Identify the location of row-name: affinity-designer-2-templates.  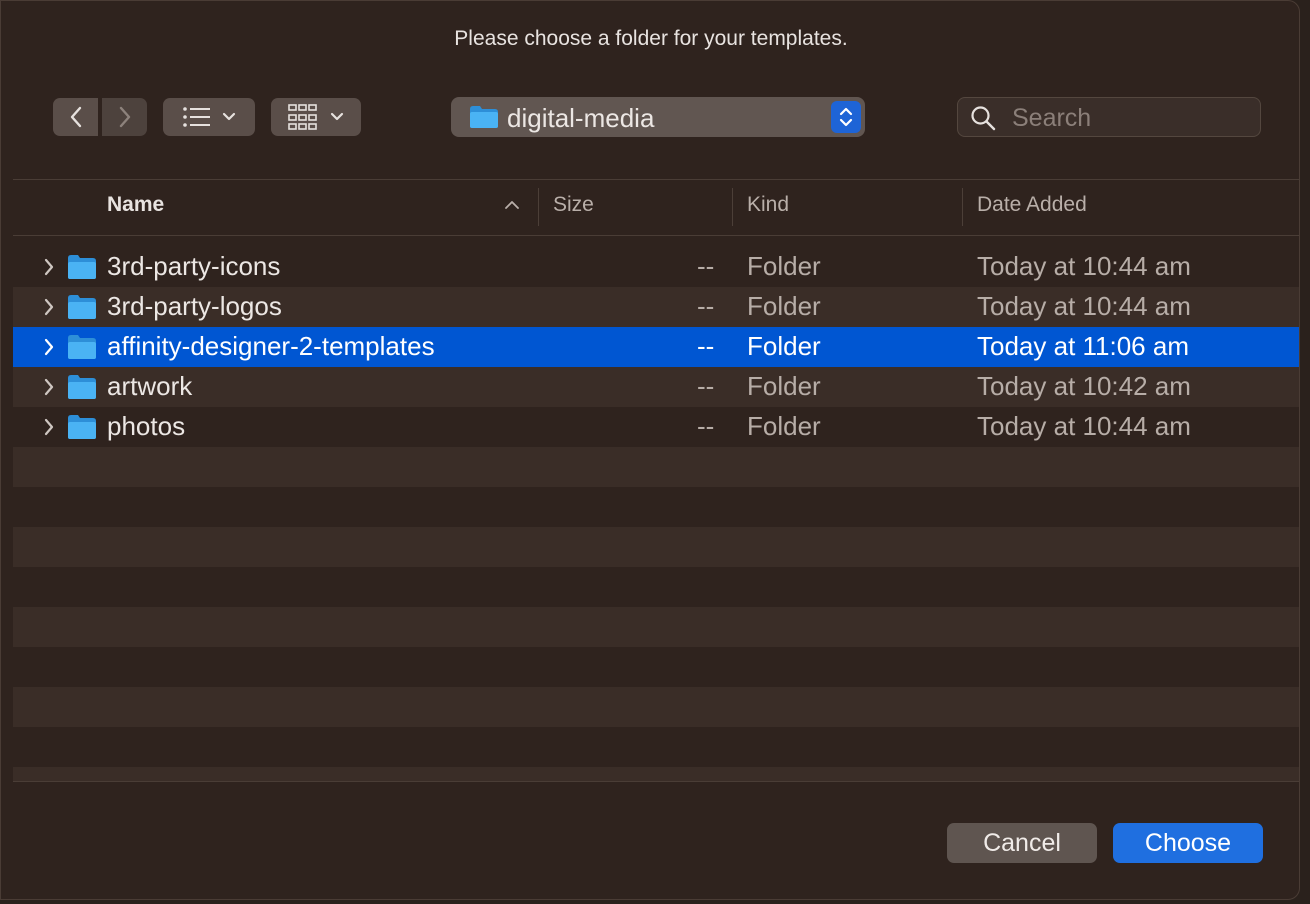
(271, 346).